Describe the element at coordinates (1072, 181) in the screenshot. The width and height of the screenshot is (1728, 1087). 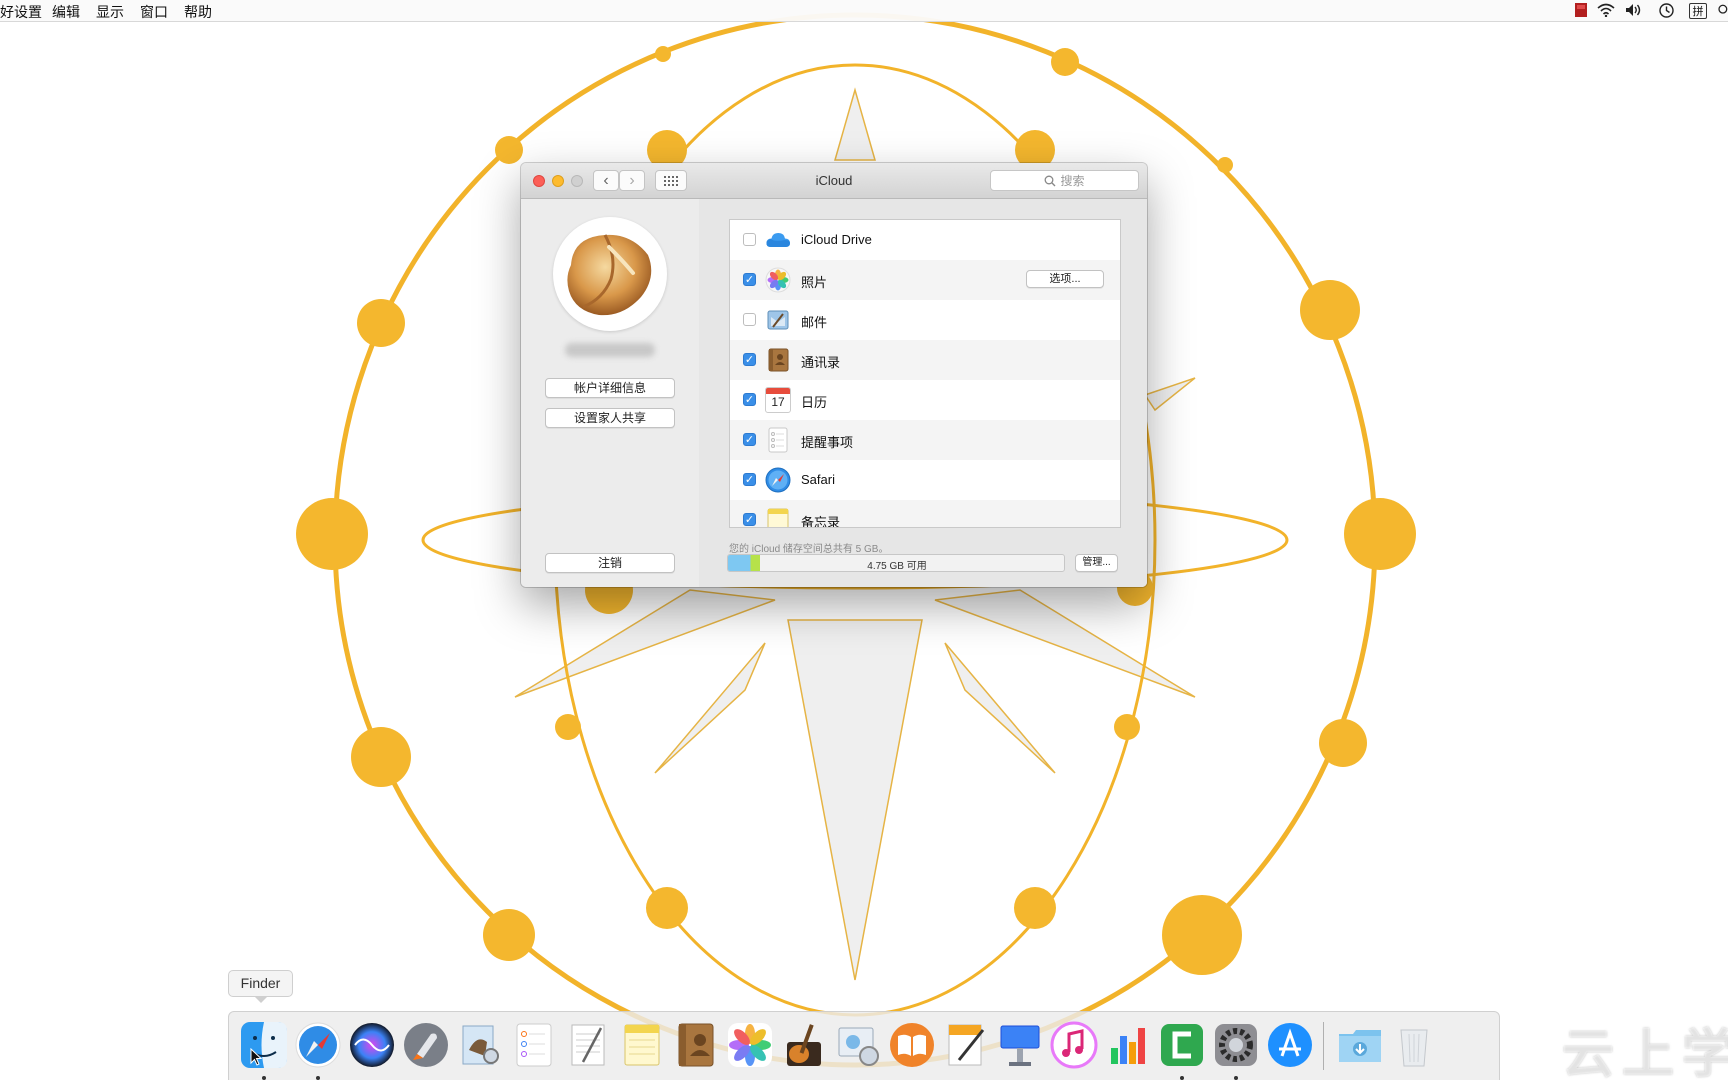
I see `search-placeholder: 搜索` at that location.